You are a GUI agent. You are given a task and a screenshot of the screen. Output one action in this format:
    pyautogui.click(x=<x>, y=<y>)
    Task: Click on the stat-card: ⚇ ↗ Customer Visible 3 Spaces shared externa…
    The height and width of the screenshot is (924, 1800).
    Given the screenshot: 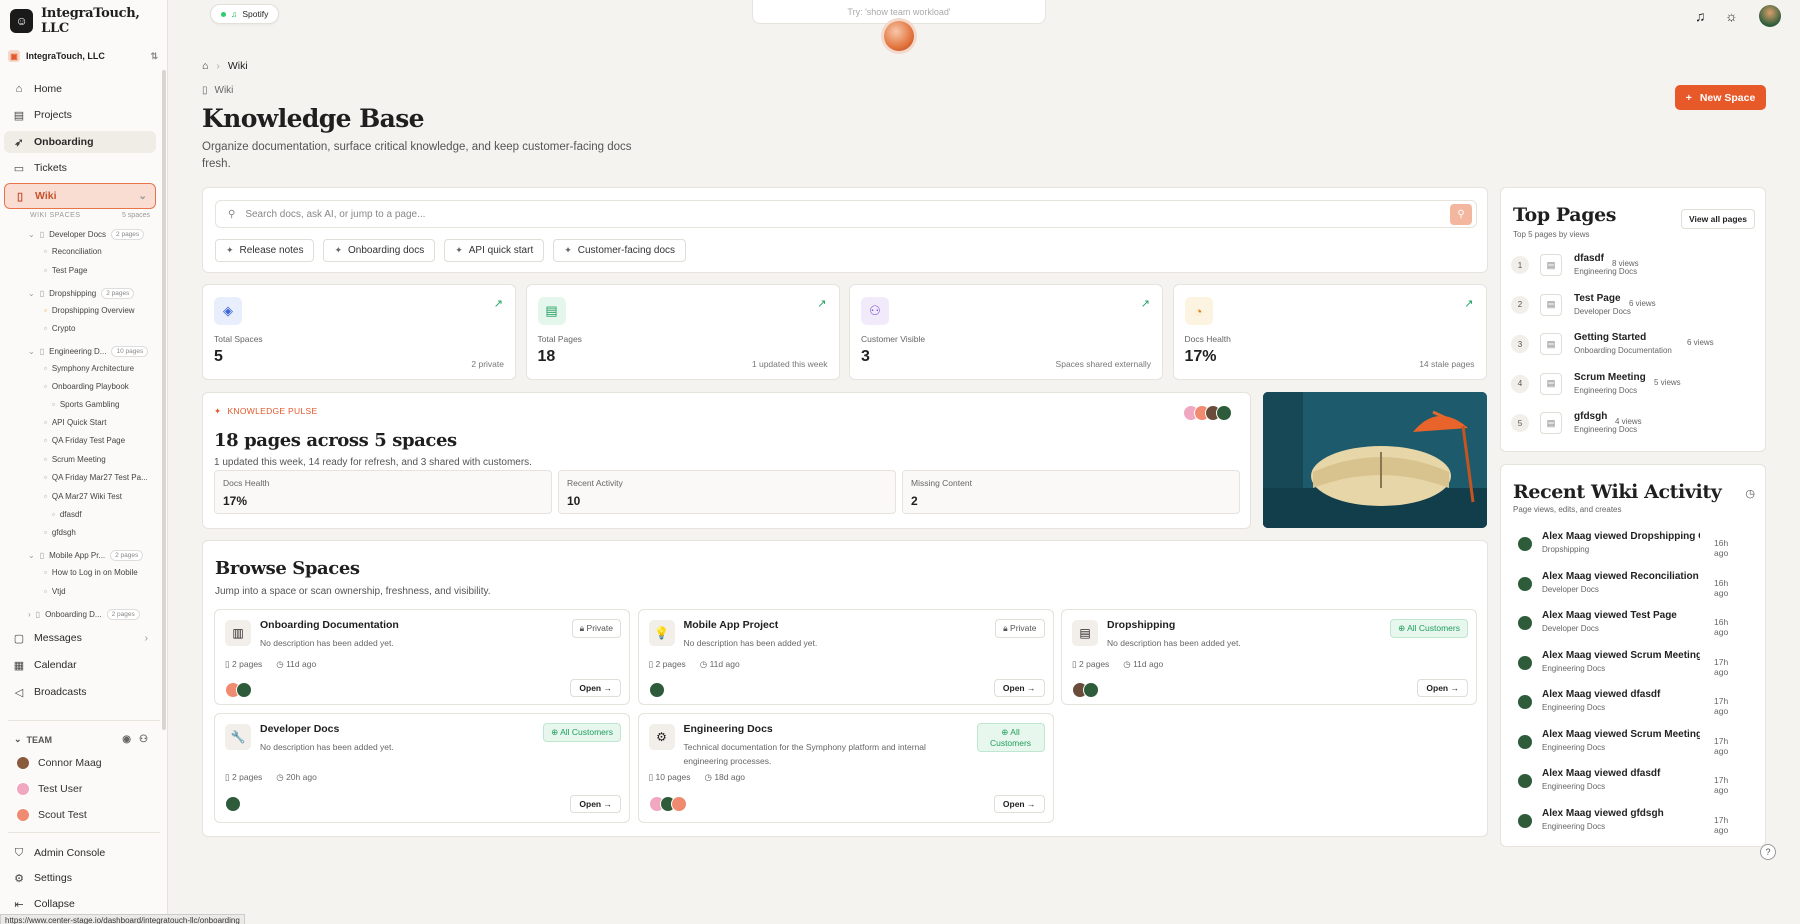 What is the action you would take?
    pyautogui.click(x=1006, y=332)
    